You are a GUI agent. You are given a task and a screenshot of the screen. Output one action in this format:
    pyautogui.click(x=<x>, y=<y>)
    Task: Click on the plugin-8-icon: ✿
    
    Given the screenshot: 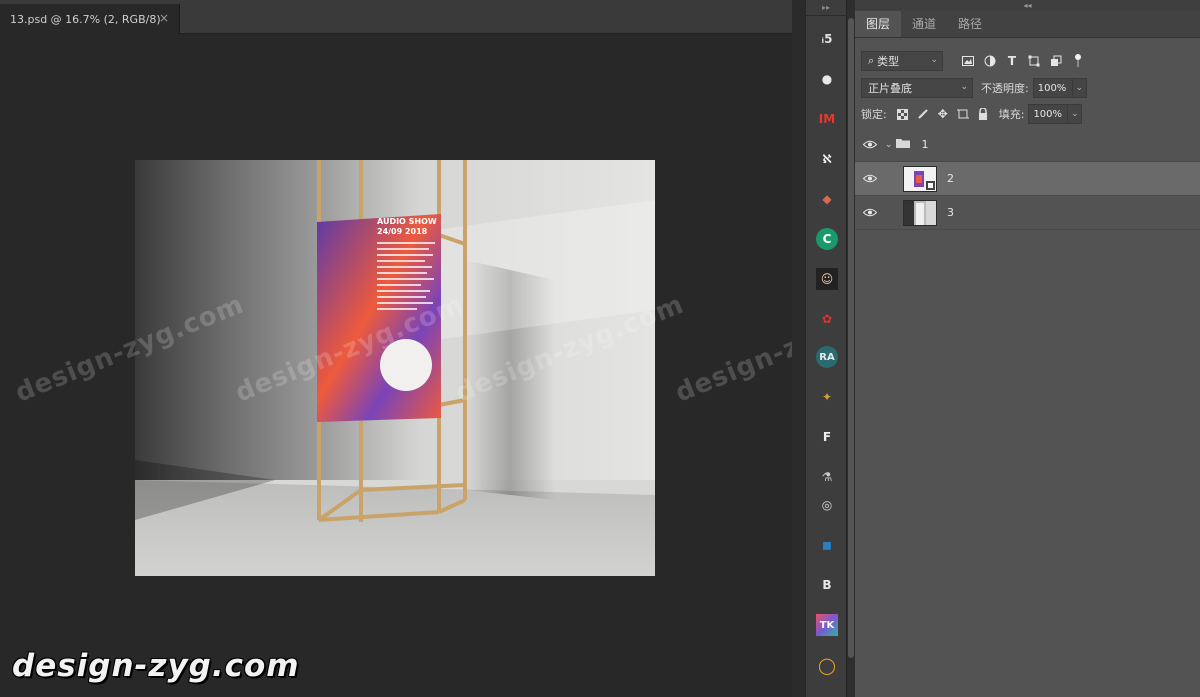 What is the action you would take?
    pyautogui.click(x=827, y=319)
    